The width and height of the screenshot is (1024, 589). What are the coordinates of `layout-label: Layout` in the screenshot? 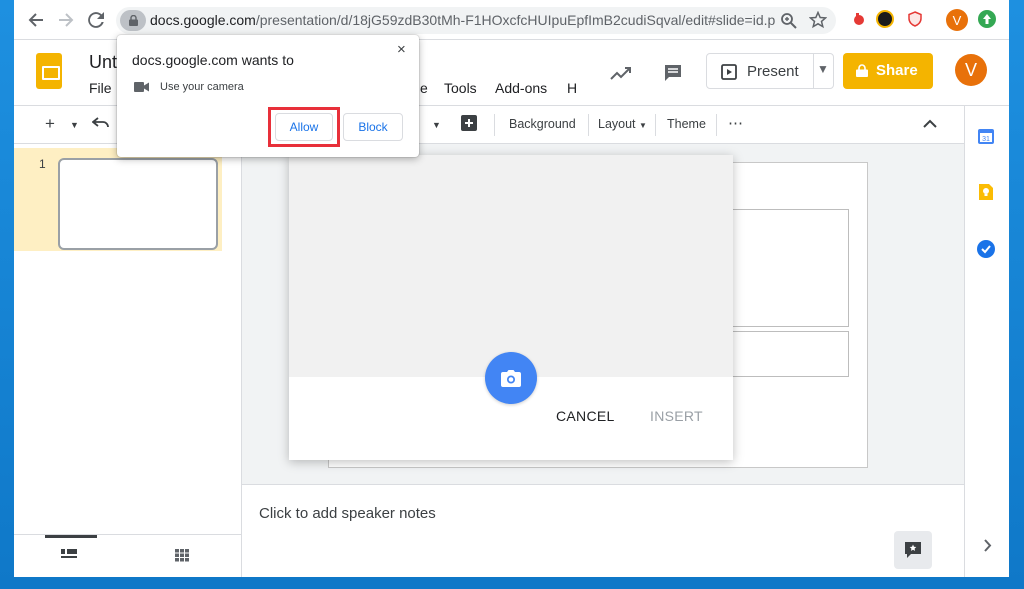 It's located at (617, 124).